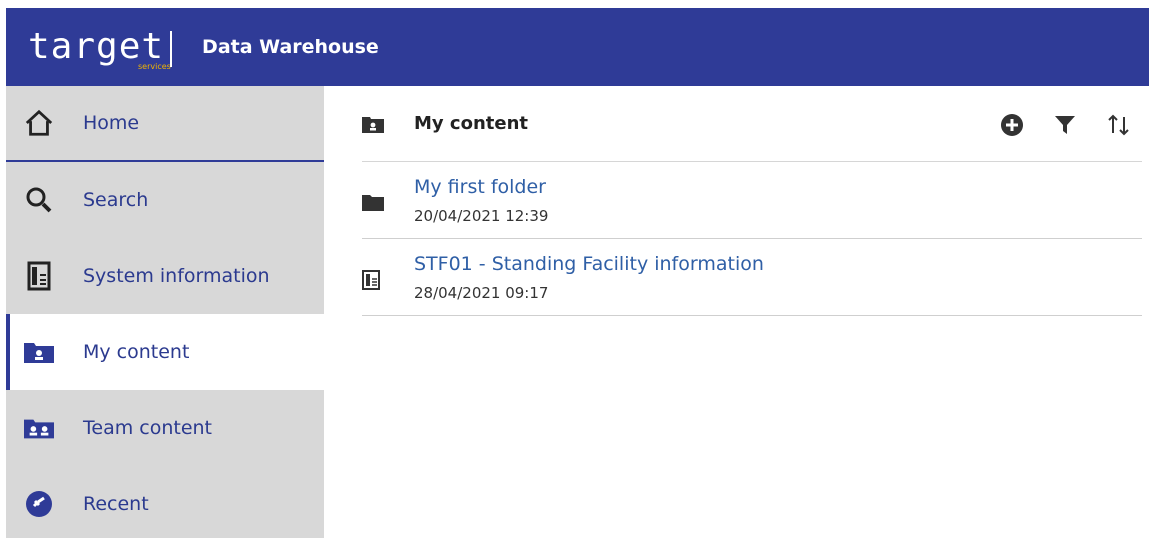 Image resolution: width=1149 pixels, height=542 pixels. Describe the element at coordinates (96, 46) in the screenshot. I see `logo-word: target` at that location.